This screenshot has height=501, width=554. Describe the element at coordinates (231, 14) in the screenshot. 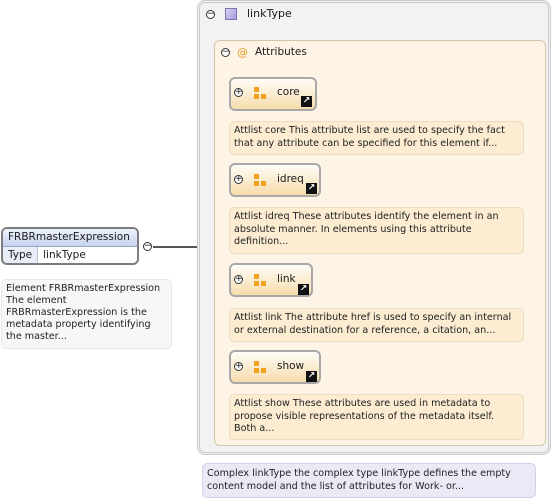

I see `complex-type-icon` at that location.